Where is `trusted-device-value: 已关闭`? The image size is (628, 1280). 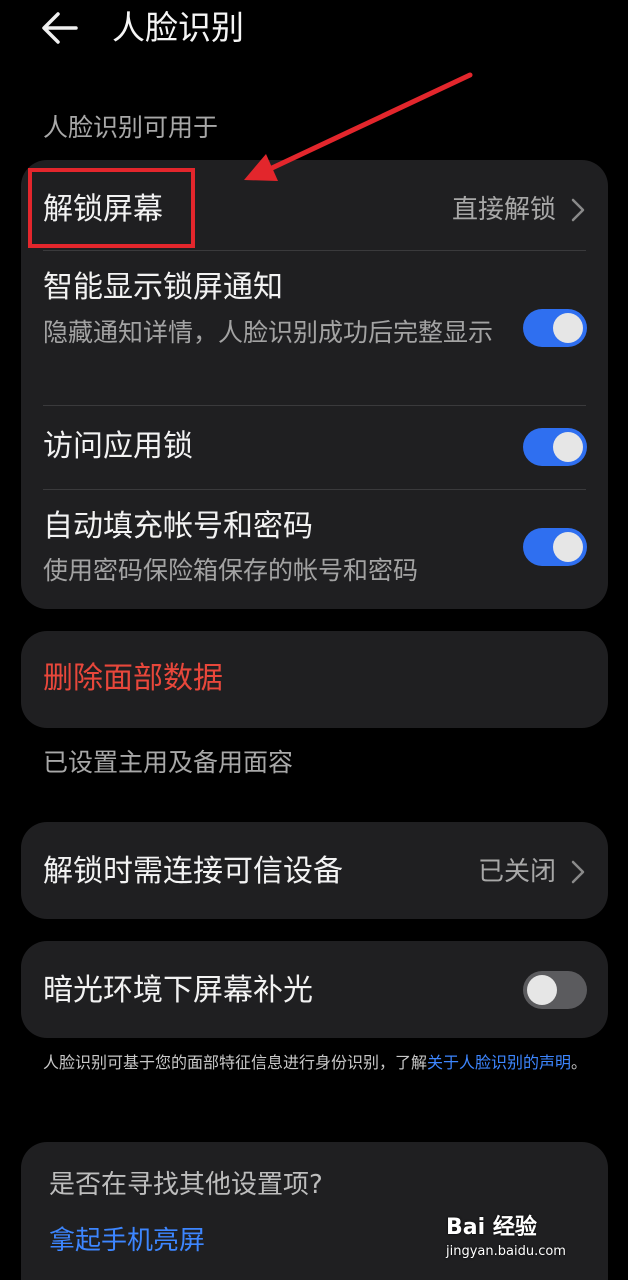
trusted-device-value: 已关闭 is located at coordinates (516, 872).